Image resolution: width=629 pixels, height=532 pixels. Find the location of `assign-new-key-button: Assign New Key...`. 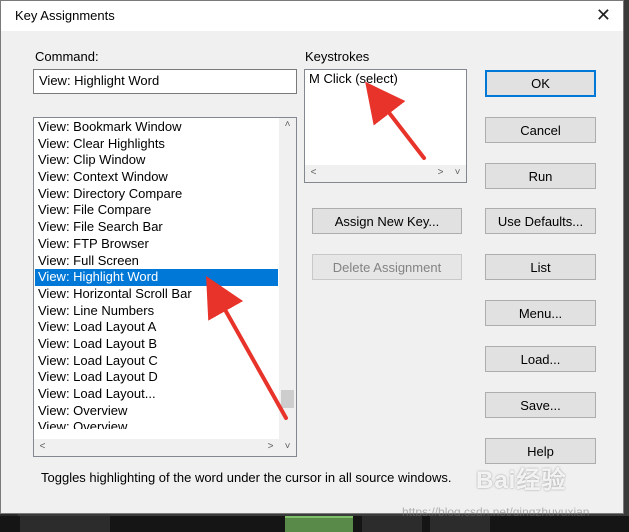

assign-new-key-button: Assign New Key... is located at coordinates (387, 221).